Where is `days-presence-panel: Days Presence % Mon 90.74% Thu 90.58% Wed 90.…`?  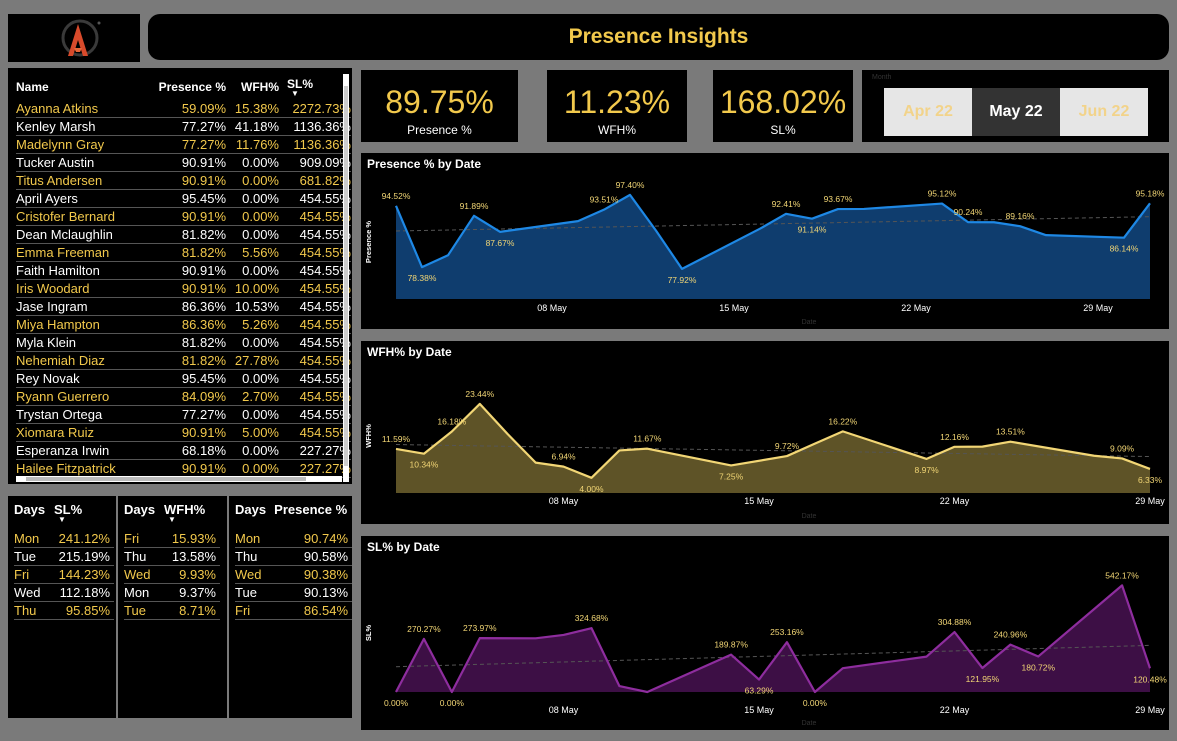 days-presence-panel: Days Presence % Mon 90.74% Thu 90.58% Wed 90.… is located at coordinates (290, 607).